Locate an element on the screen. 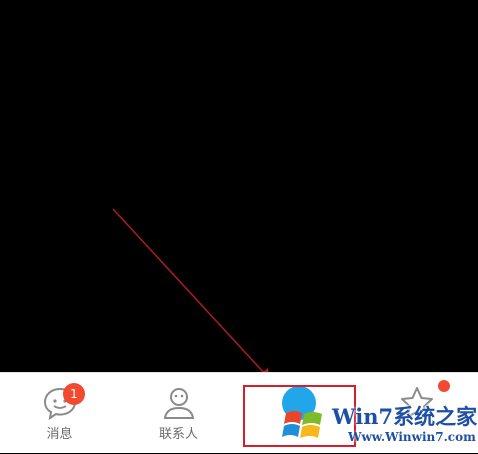 The height and width of the screenshot is (454, 478). tab-contacts: 联系人 is located at coordinates (178, 413).